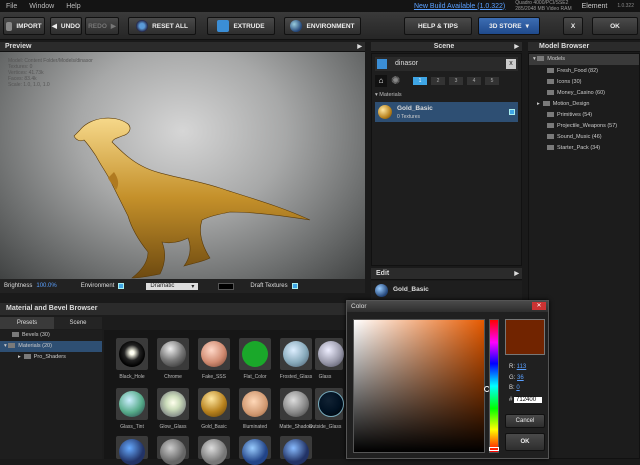 The image size is (640, 465). Describe the element at coordinates (584, 59) in the screenshot. I see `tree-item-models: ▾ Models` at that location.